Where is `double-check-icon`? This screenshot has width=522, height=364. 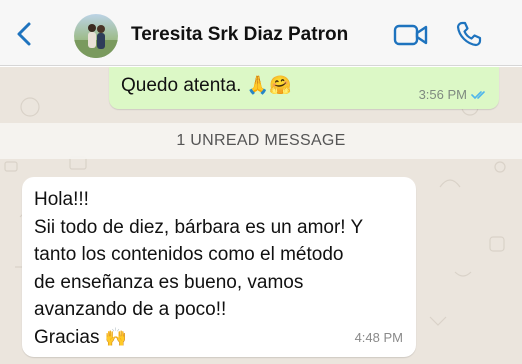 double-check-icon is located at coordinates (478, 94).